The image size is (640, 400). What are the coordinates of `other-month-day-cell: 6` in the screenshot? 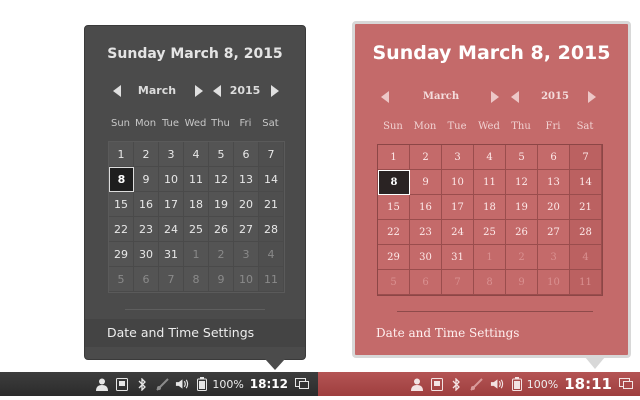 It's located at (426, 282).